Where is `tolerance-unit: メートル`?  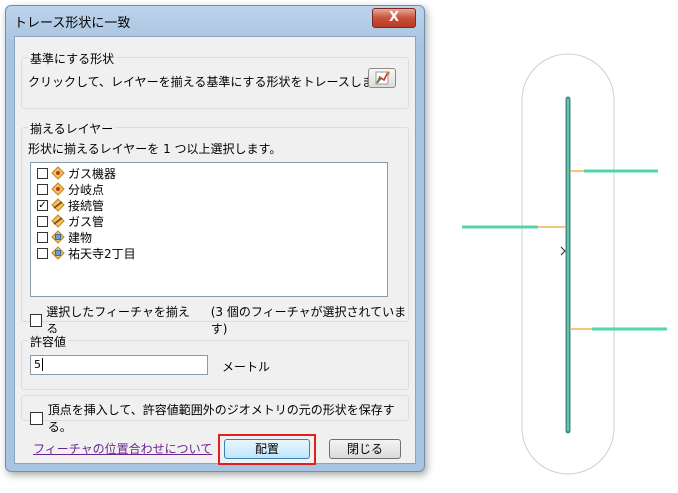
tolerance-unit: メートル is located at coordinates (246, 367).